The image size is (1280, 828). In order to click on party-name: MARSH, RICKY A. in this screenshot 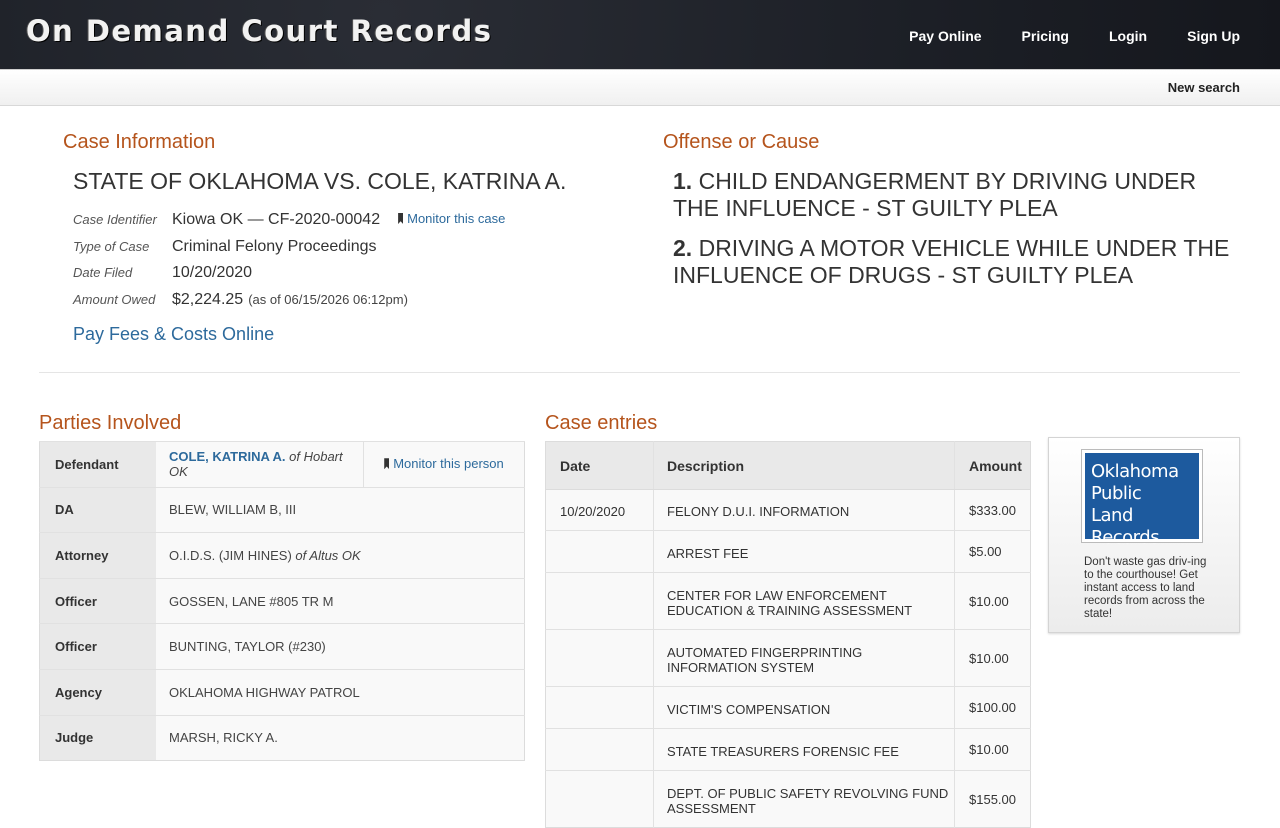, I will do `click(340, 737)`.